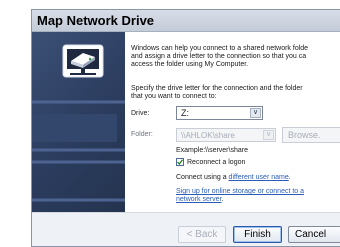 Image resolution: width=340 pixels, height=247 pixels. I want to click on connect-using-row: Connect using a different user name., so click(233, 177).